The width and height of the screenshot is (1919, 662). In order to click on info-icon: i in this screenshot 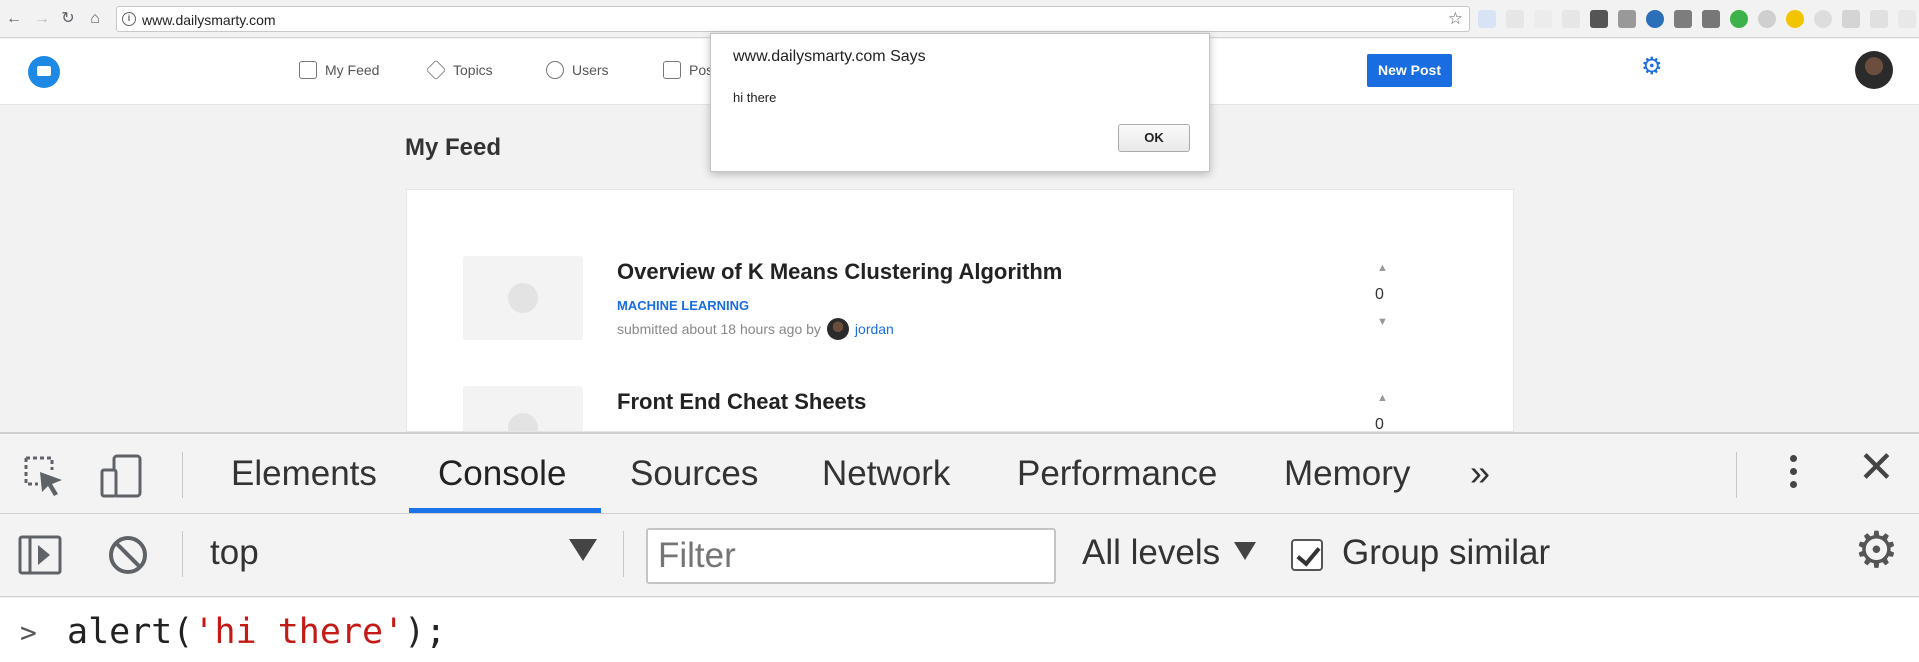, I will do `click(129, 19)`.